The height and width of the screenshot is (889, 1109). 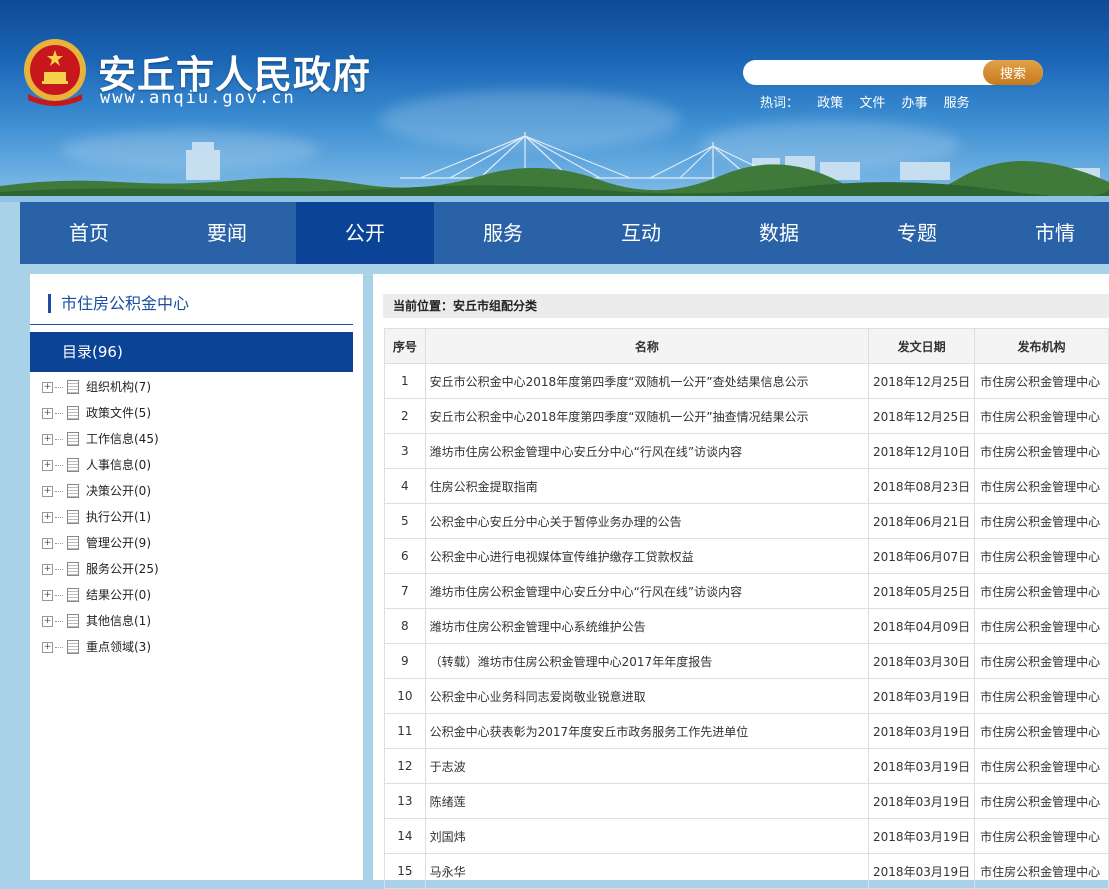 I want to click on search-box: 搜索, so click(x=893, y=72).